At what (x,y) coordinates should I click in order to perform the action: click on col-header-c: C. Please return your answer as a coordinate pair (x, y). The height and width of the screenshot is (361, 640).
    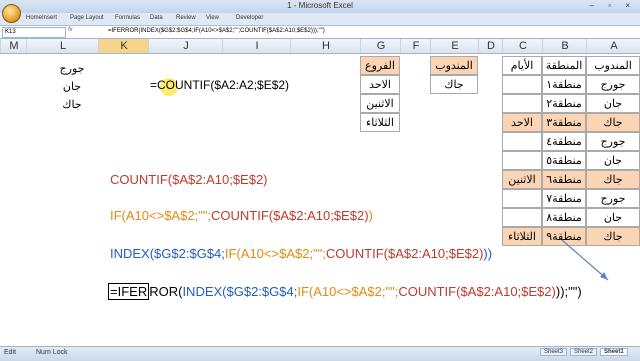
    Looking at the image, I should click on (522, 46).